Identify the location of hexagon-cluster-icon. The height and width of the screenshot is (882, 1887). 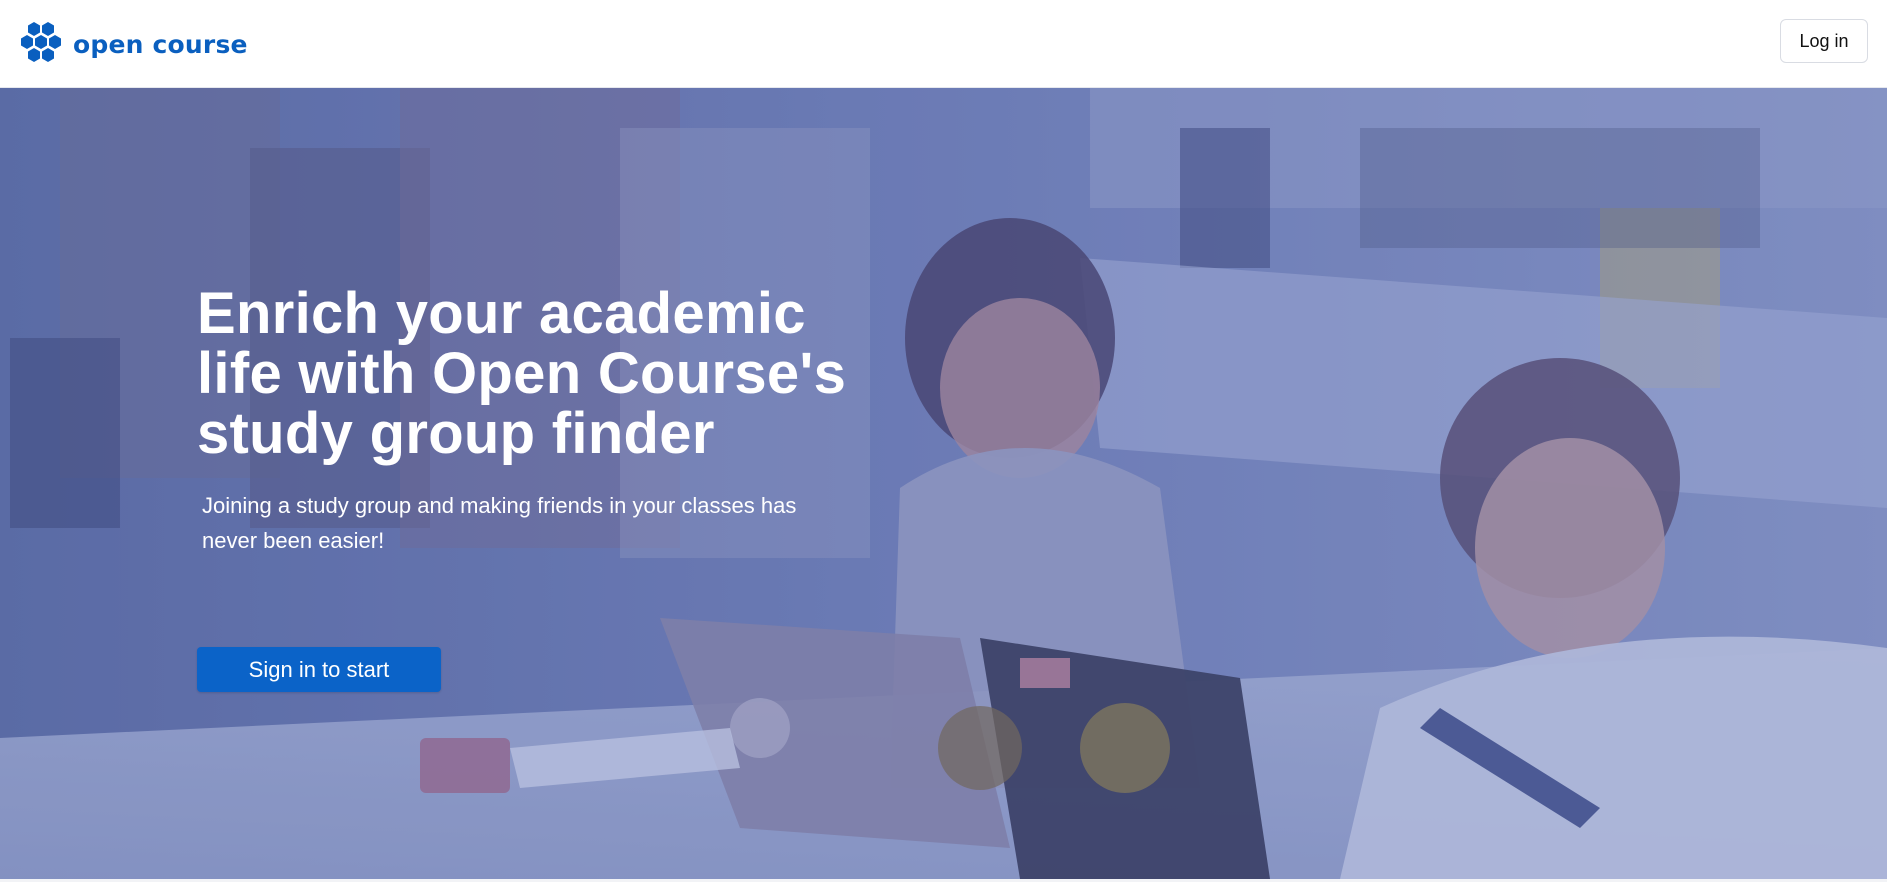
(41, 42).